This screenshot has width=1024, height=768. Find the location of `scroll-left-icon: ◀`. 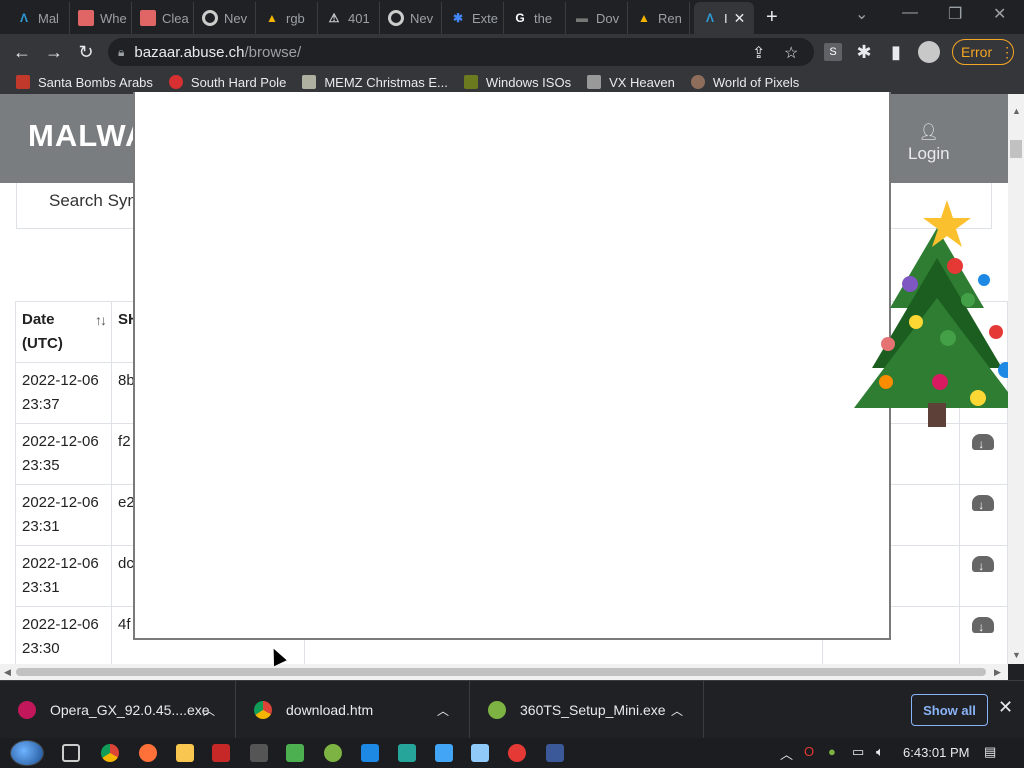

scroll-left-icon: ◀ is located at coordinates (7, 672).